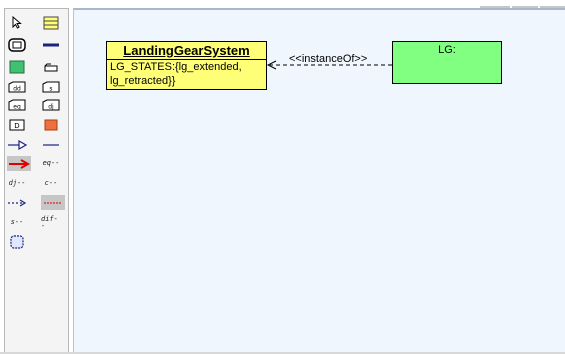  What do you see at coordinates (186, 50) in the screenshot?
I see `class-name: LandingGearSystem` at bounding box center [186, 50].